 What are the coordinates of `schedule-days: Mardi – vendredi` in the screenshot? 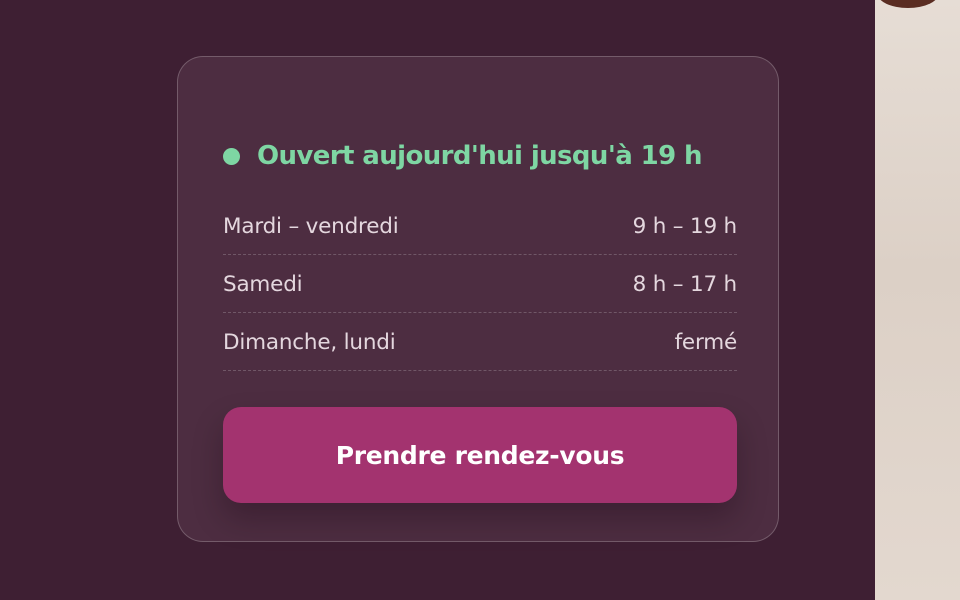 It's located at (311, 226).